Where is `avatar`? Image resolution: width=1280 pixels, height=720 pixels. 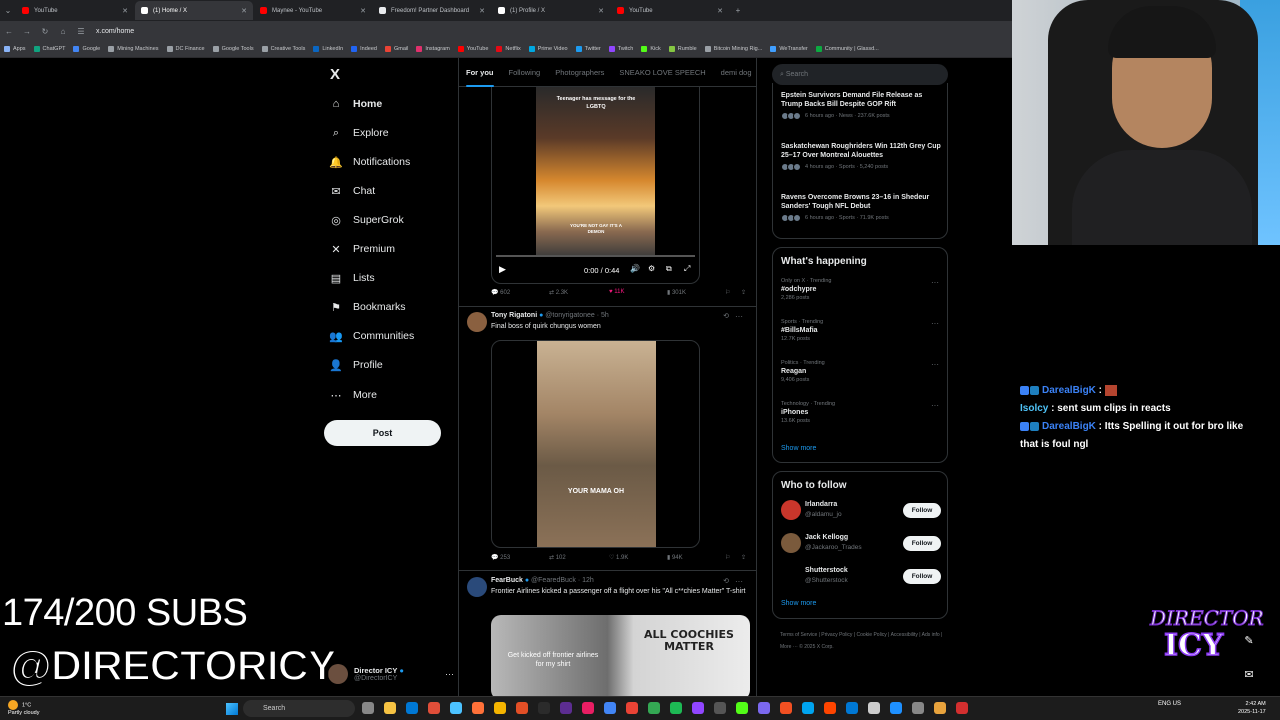 avatar is located at coordinates (477, 322).